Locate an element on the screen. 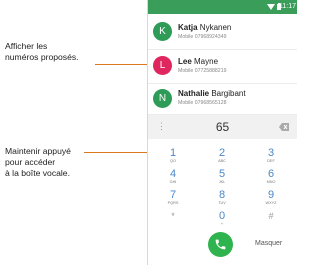 The height and width of the screenshot is (265, 320). key-letters: PQRS is located at coordinates (173, 203).